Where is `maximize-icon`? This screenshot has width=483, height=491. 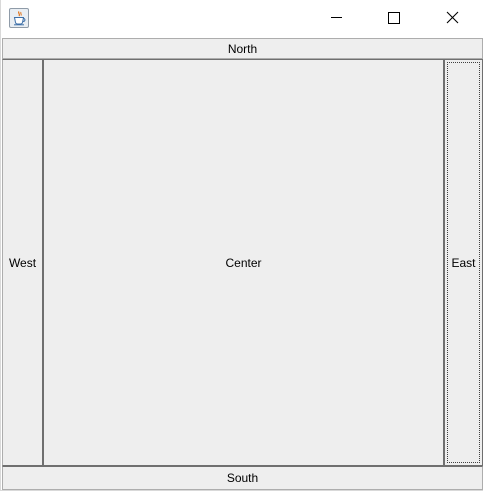 maximize-icon is located at coordinates (394, 18).